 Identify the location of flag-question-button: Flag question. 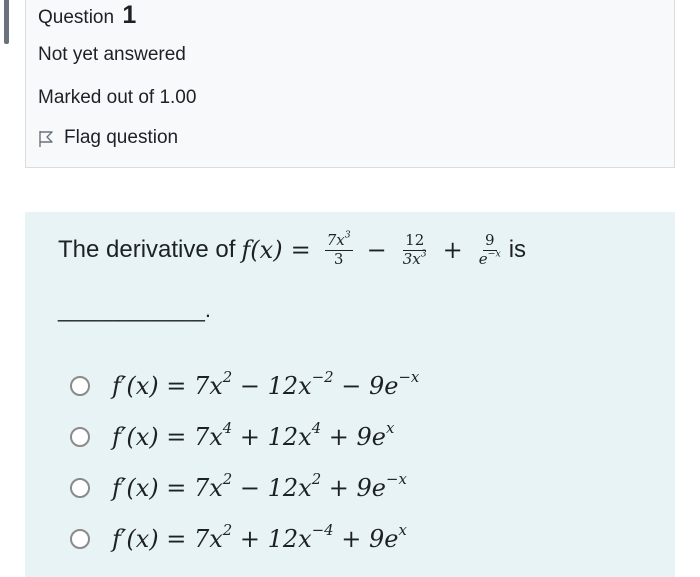
(108, 138).